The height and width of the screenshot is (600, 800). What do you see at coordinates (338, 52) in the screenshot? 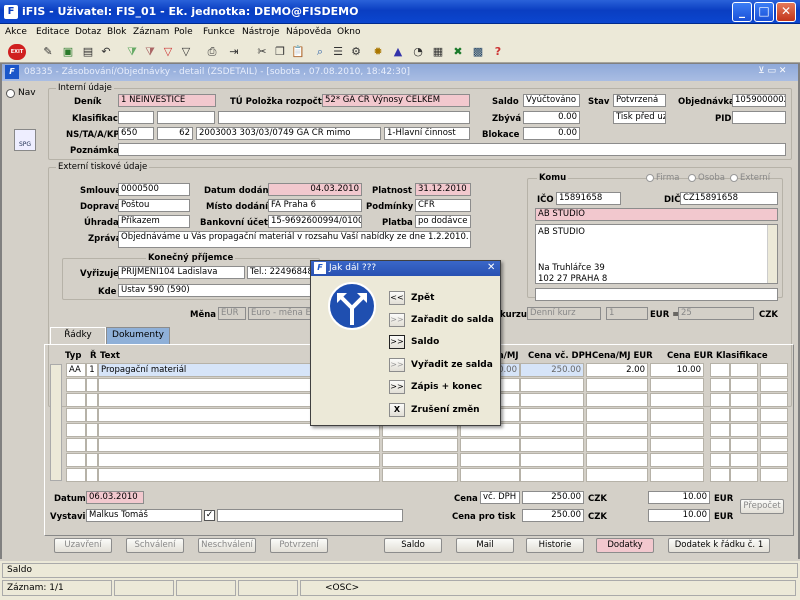
I see `list-icon: ☰` at bounding box center [338, 52].